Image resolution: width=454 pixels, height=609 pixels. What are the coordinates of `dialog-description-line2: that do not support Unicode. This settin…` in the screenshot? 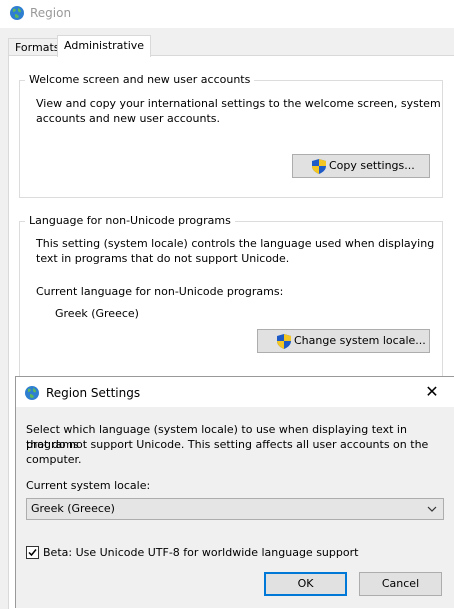 It's located at (227, 444).